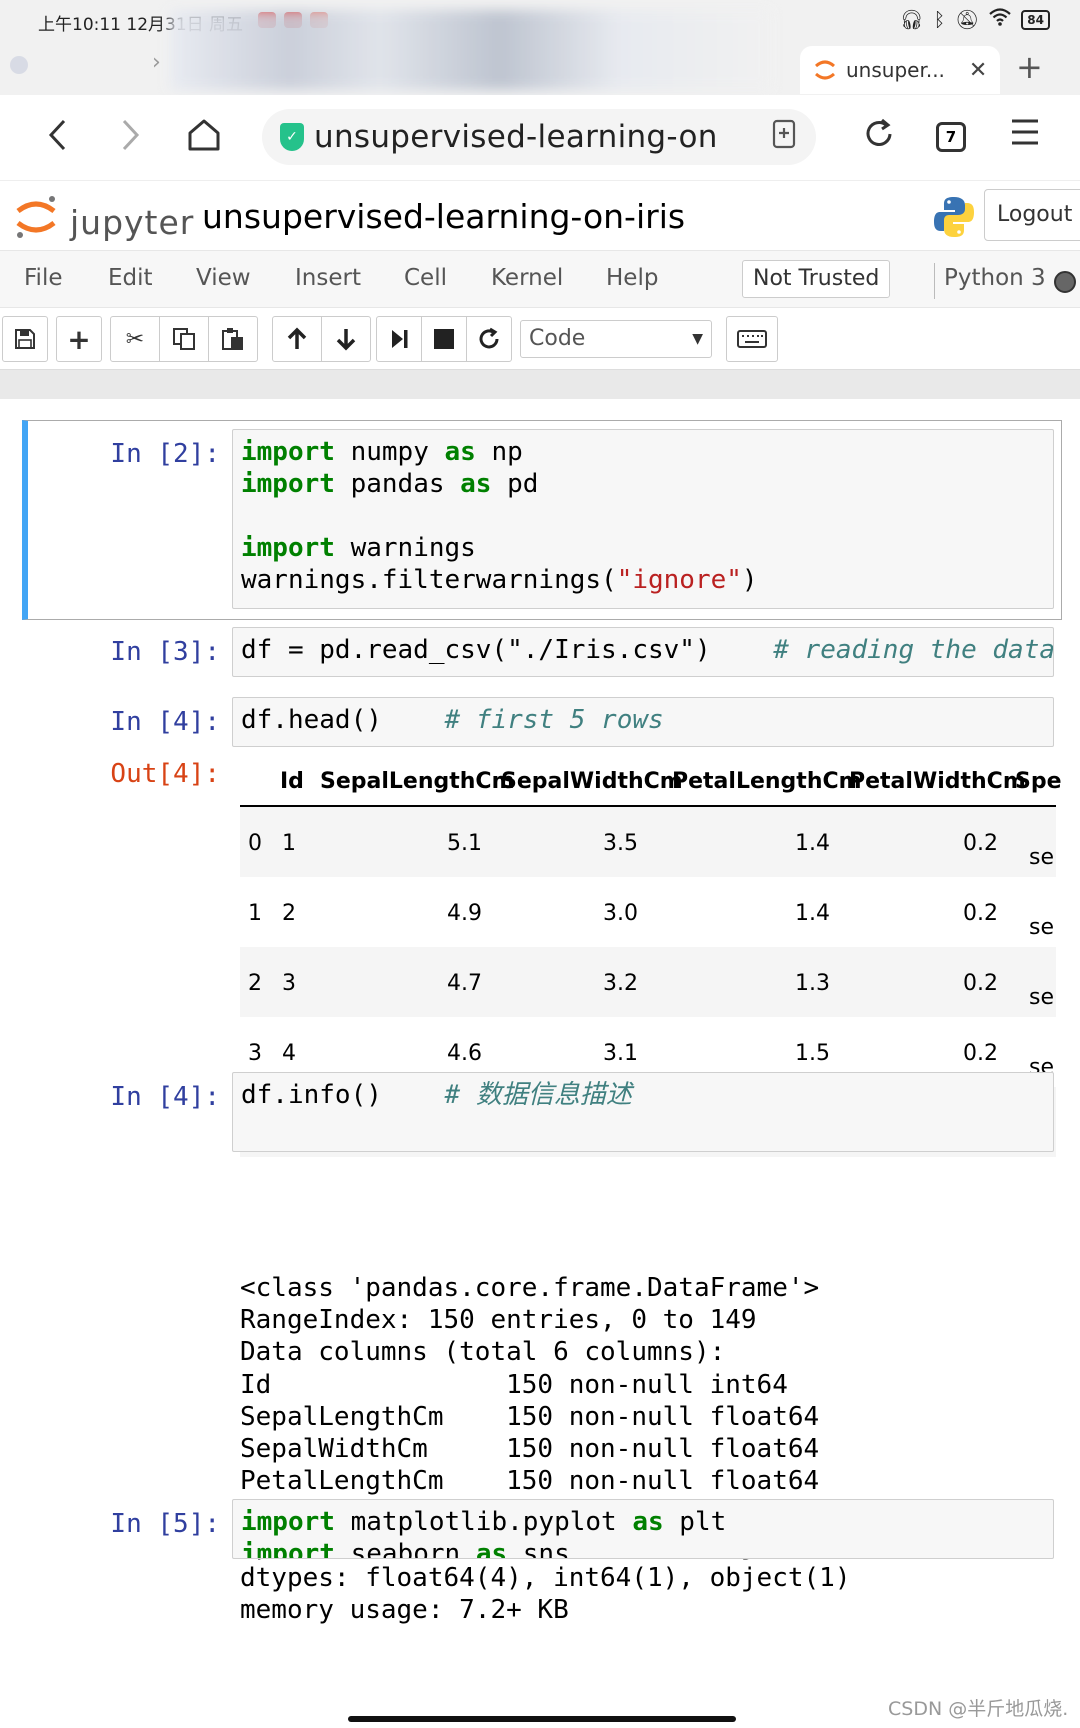 This screenshot has width=1080, height=1728. What do you see at coordinates (514, 1384) in the screenshot?
I see `output-line: Id 150 non-null int64` at bounding box center [514, 1384].